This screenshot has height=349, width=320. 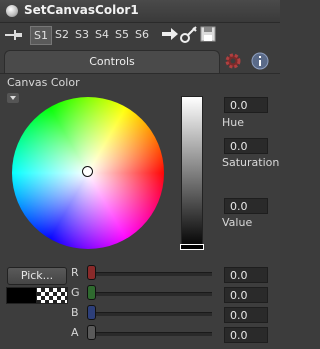 I want to click on canvas-color-label: Canvas Color, so click(x=43, y=82).